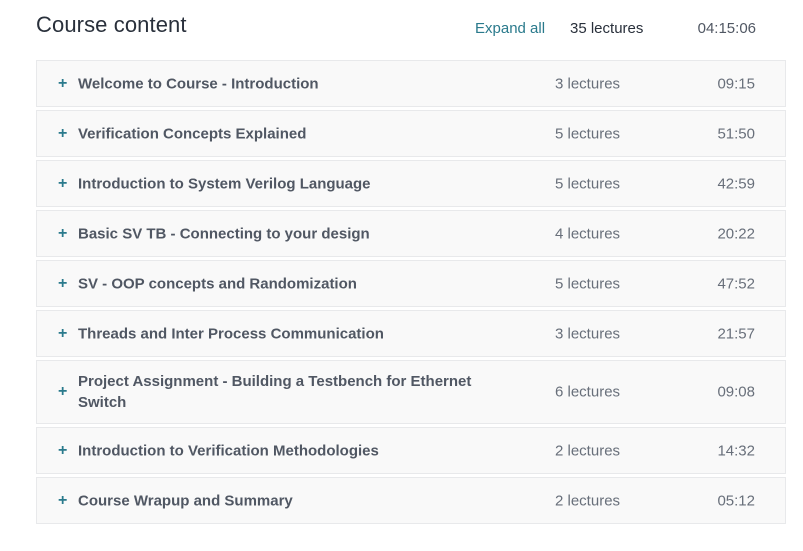  I want to click on section-title: Introduction to System Verilog Language, so click(224, 183).